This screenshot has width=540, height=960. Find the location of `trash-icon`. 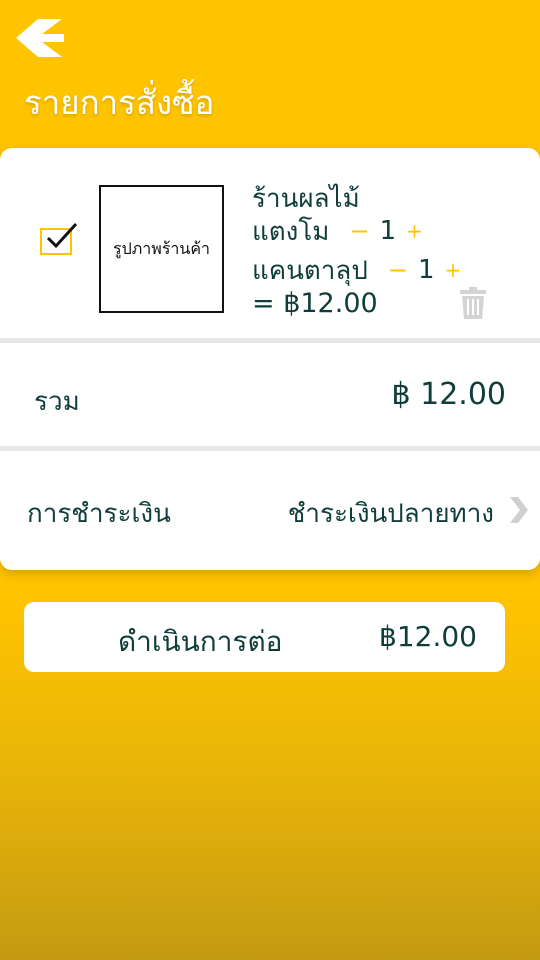

trash-icon is located at coordinates (473, 303).